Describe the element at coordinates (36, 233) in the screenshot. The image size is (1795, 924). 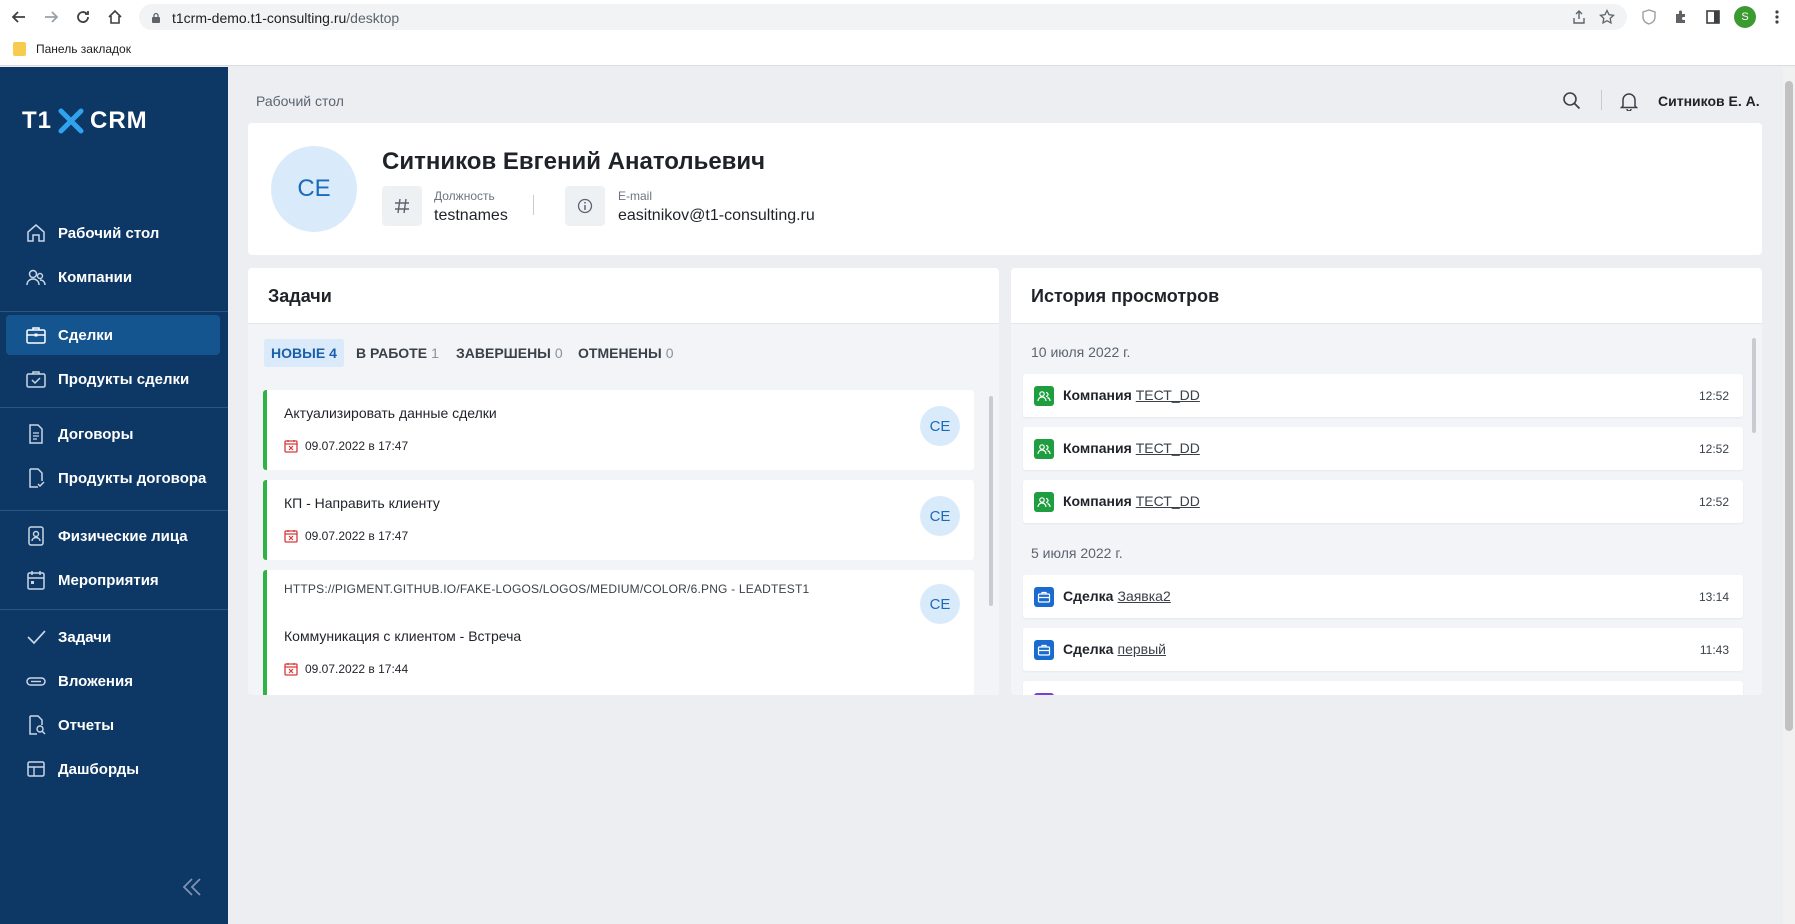
I see `home-icon` at that location.